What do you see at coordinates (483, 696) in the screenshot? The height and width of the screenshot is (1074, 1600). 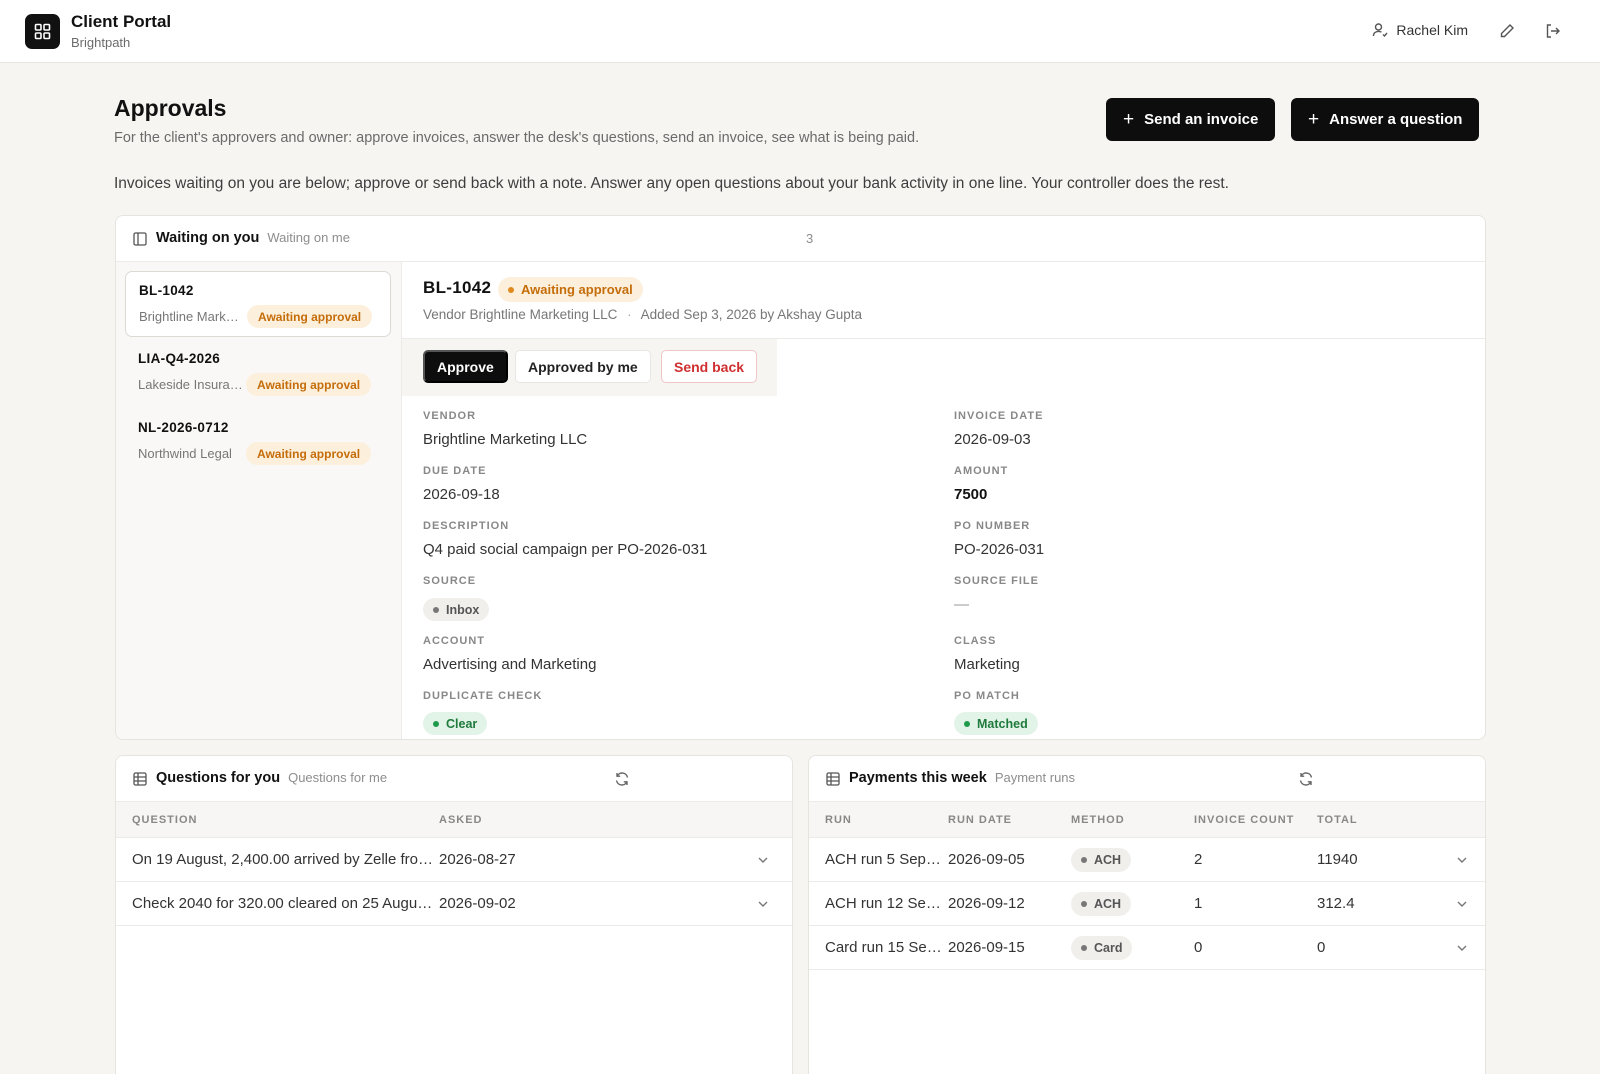 I see `duplicate-check-label: DUPLICATE CHECK` at bounding box center [483, 696].